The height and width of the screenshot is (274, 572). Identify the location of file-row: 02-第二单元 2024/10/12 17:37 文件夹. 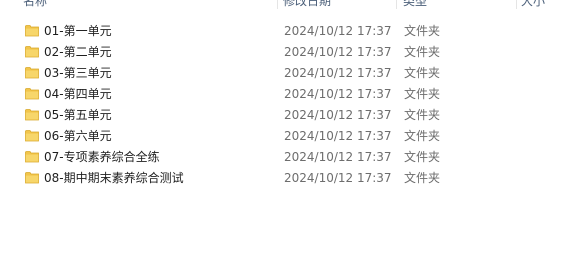
(286, 52).